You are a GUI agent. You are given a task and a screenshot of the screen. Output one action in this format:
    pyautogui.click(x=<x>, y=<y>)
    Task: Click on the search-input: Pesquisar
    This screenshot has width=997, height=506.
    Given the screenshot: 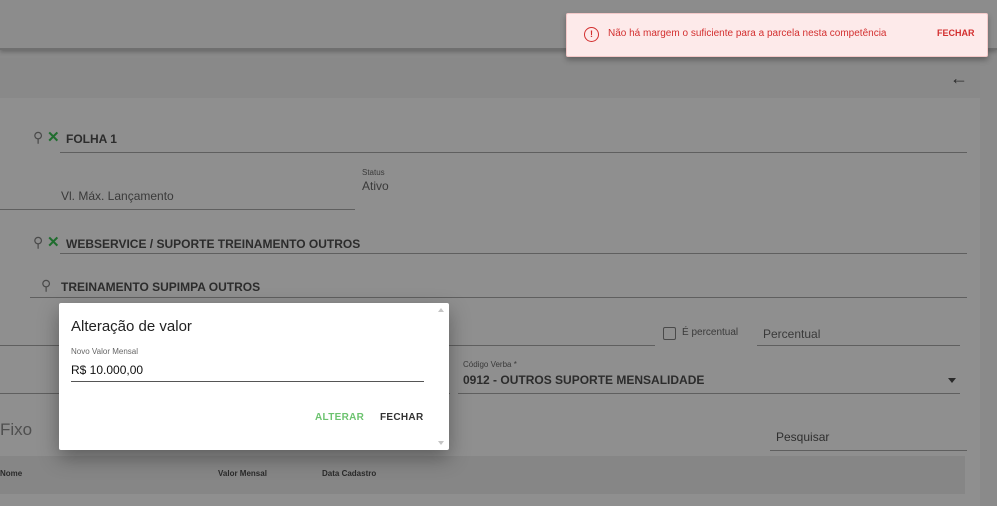 What is the action you would take?
    pyautogui.click(x=802, y=437)
    